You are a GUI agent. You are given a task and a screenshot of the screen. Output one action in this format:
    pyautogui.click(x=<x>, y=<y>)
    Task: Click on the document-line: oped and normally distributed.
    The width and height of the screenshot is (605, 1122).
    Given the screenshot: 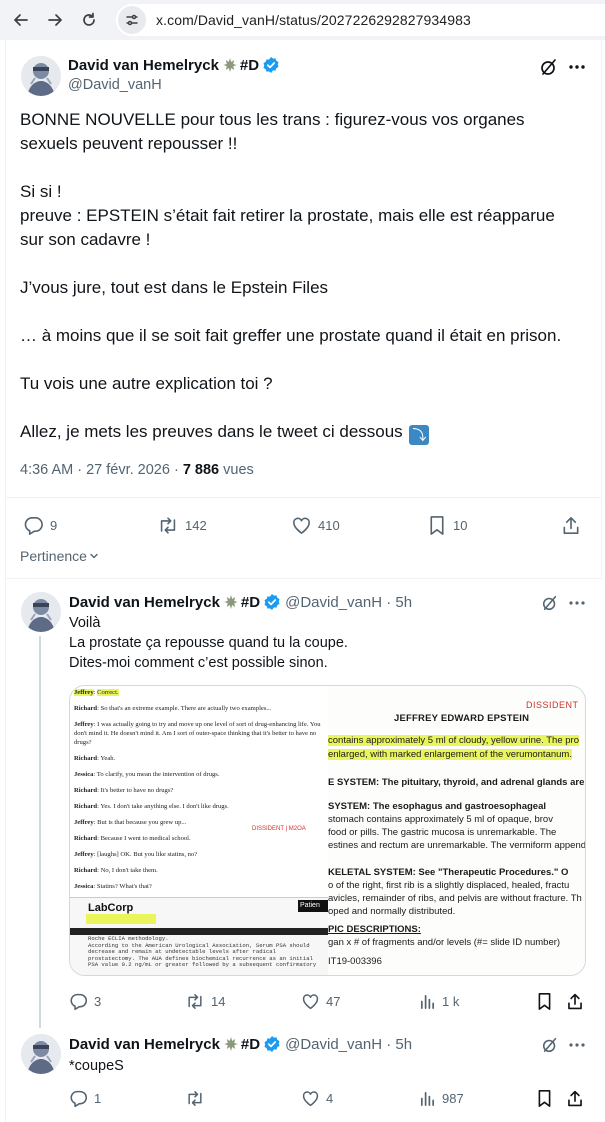 What is the action you would take?
    pyautogui.click(x=392, y=911)
    